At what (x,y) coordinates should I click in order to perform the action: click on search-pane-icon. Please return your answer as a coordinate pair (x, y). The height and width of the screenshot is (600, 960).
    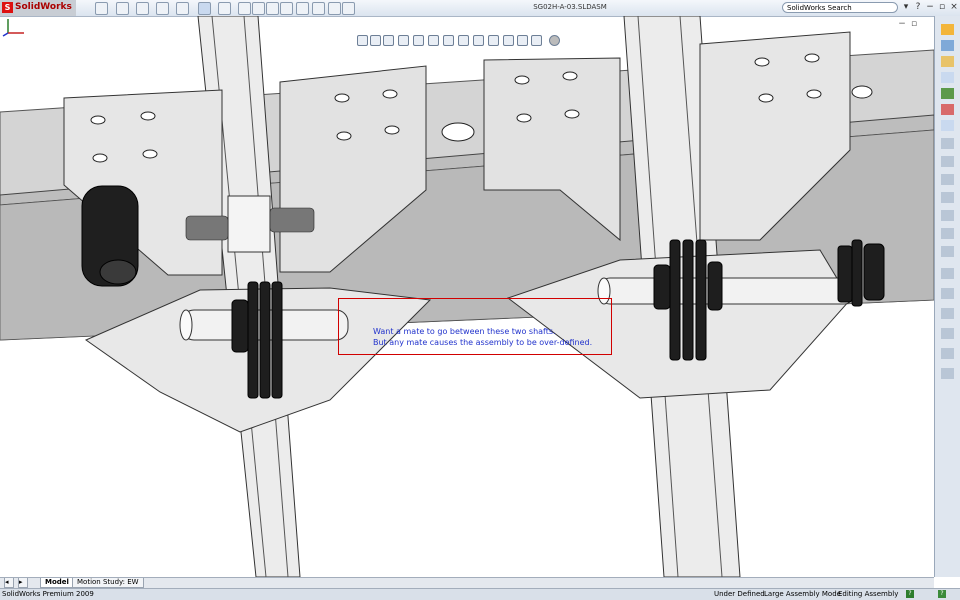
    Looking at the image, I should click on (947, 77).